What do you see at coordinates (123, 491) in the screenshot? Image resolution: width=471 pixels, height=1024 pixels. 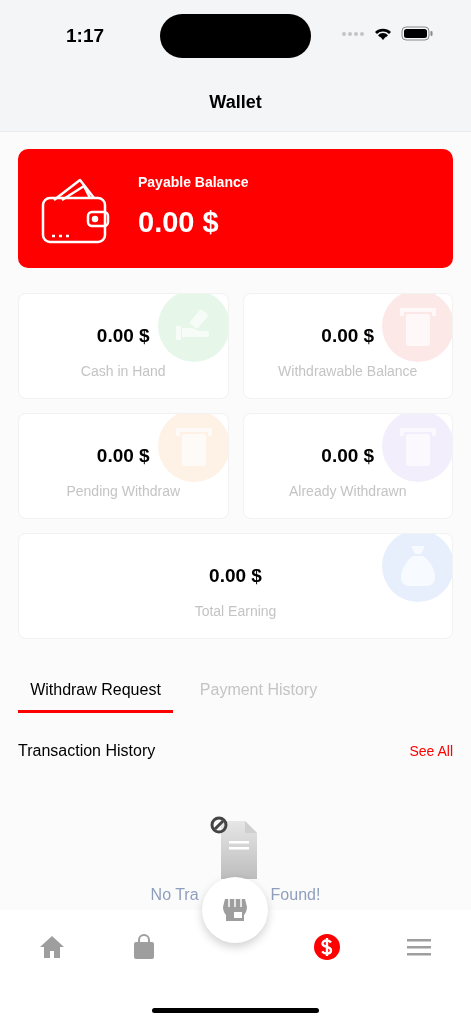 I see `stat-label: Pending Withdraw` at bounding box center [123, 491].